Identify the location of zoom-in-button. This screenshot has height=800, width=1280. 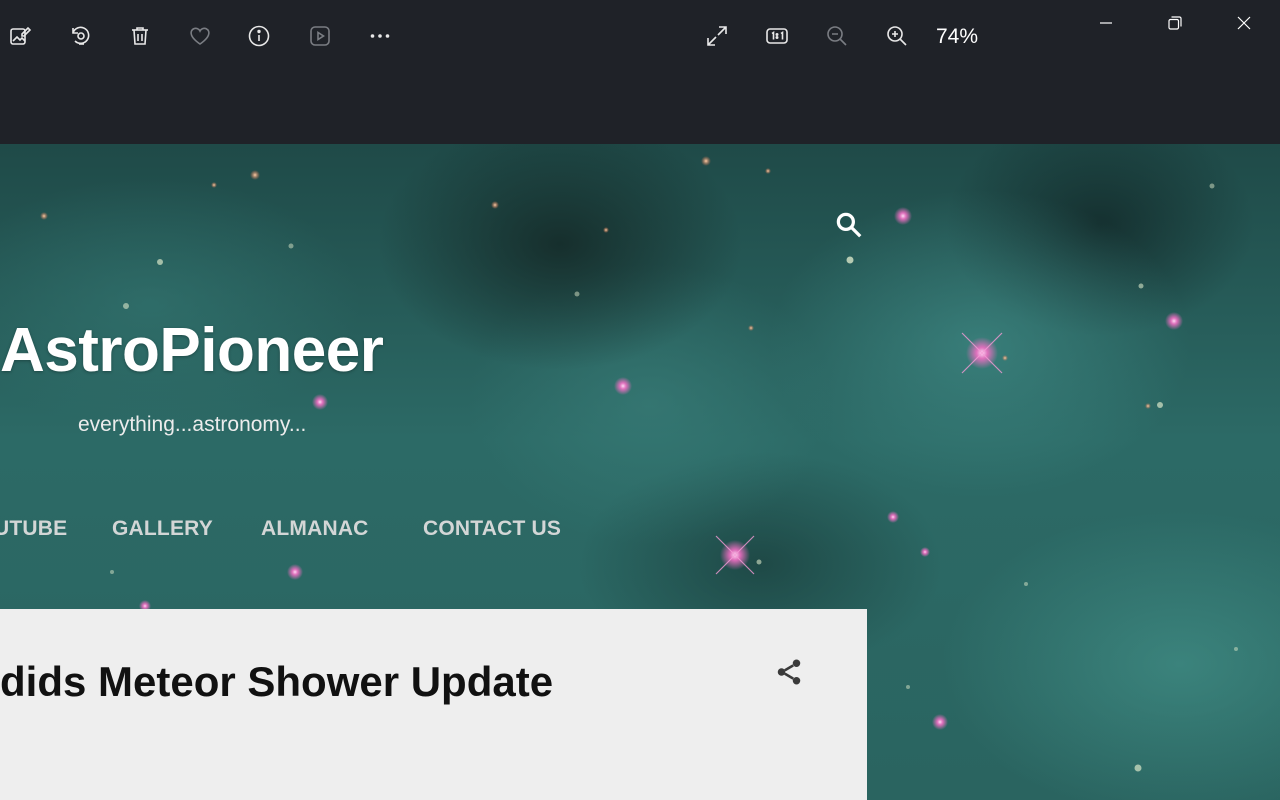
(897, 36).